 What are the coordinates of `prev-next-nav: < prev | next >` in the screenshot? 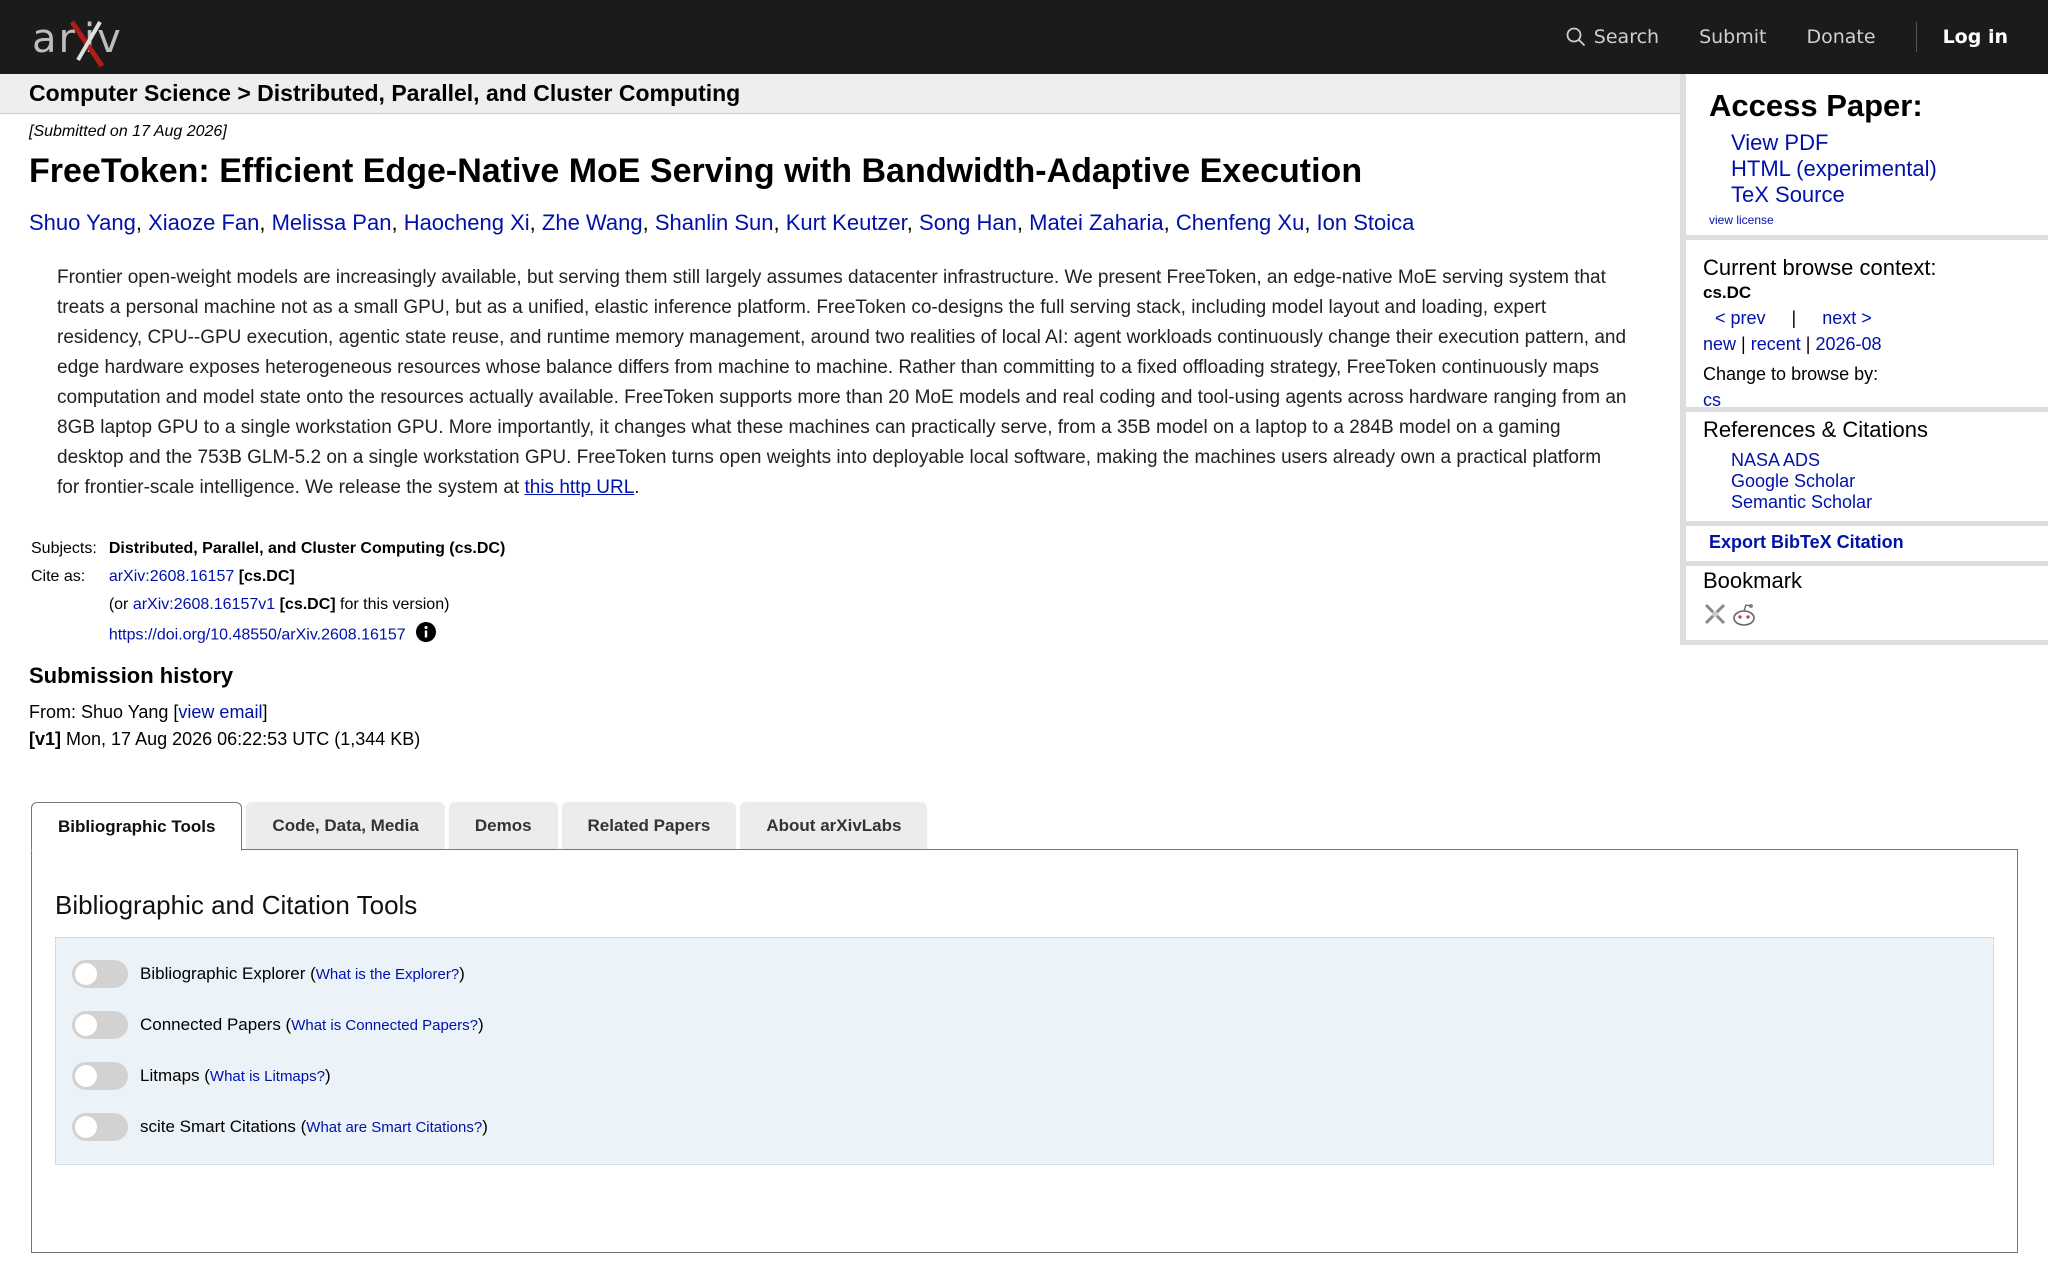 It's located at (1791, 318).